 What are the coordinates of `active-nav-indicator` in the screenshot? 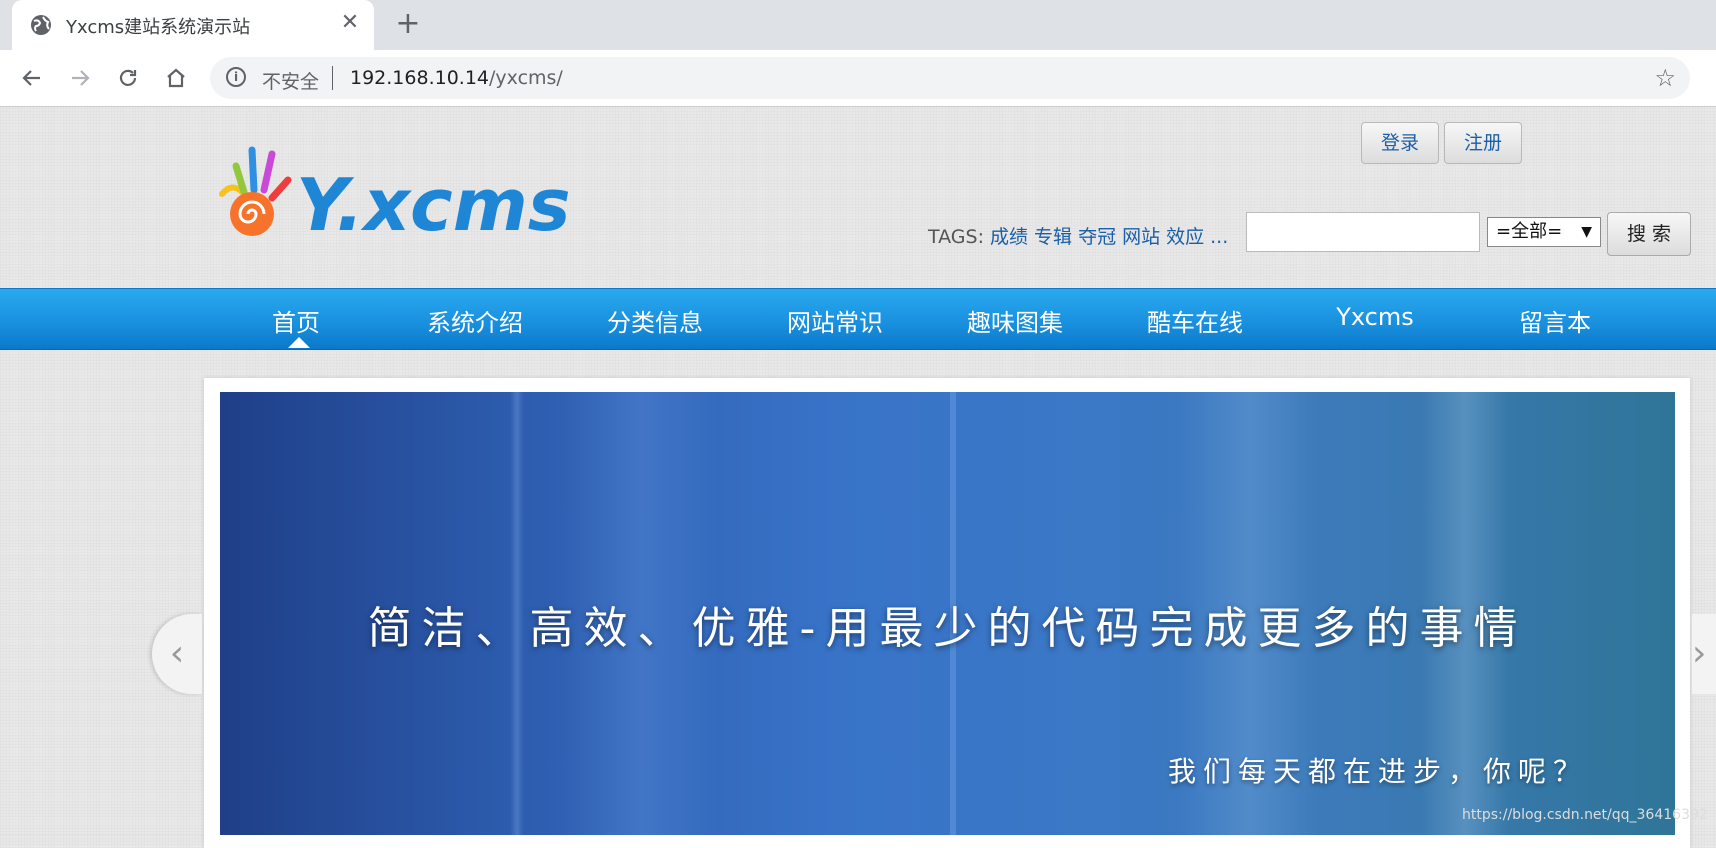 It's located at (299, 342).